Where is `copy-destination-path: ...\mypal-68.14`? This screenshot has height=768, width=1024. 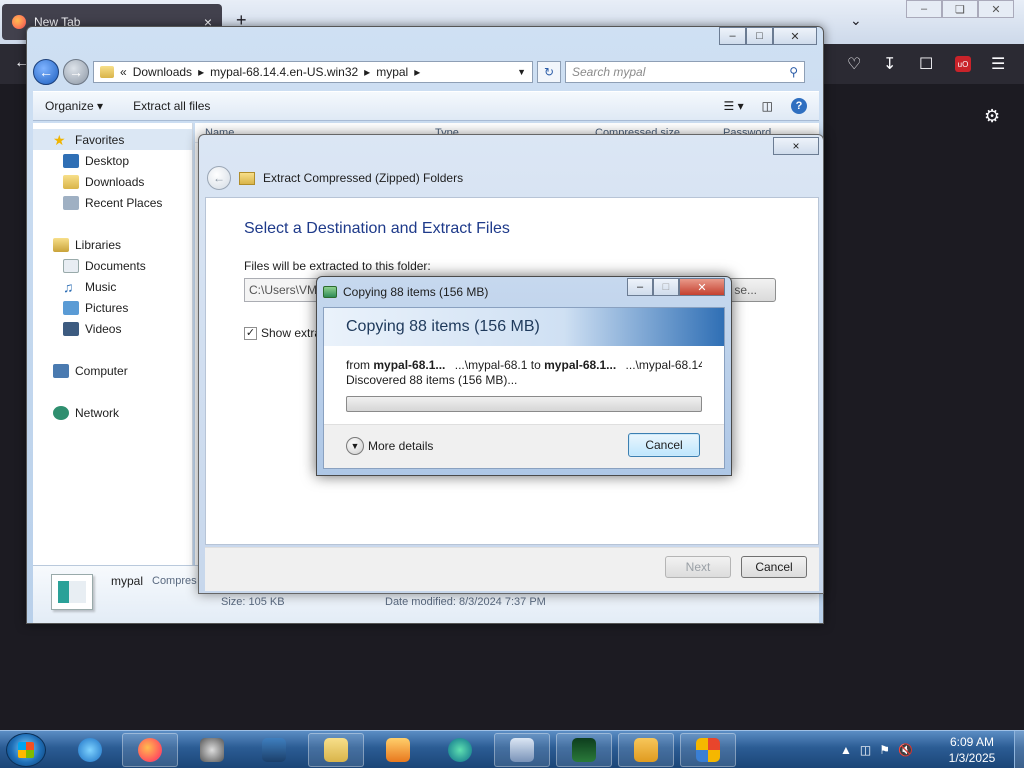 copy-destination-path: ...\mypal-68.14 is located at coordinates (663, 365).